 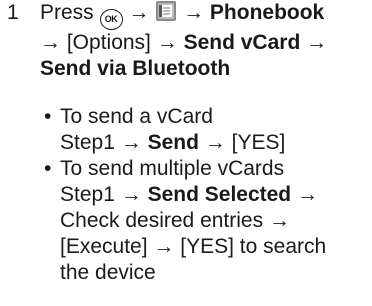 I want to click on step-number: 1, so click(x=13, y=12).